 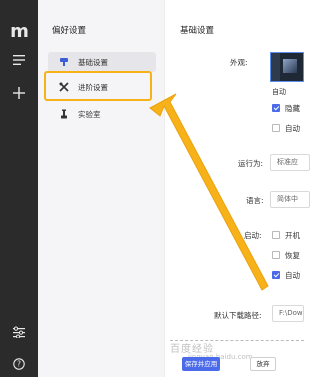 I want to click on save-apply-button: 保存并应用, so click(x=201, y=364).